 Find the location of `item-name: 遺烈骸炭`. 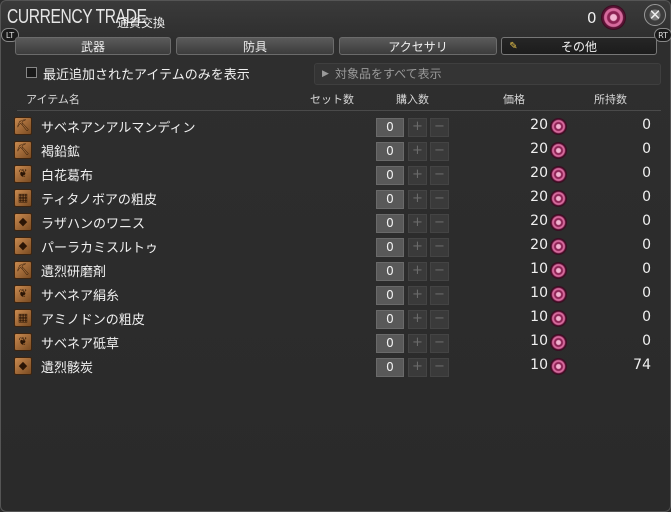

item-name: 遺烈骸炭 is located at coordinates (67, 368).